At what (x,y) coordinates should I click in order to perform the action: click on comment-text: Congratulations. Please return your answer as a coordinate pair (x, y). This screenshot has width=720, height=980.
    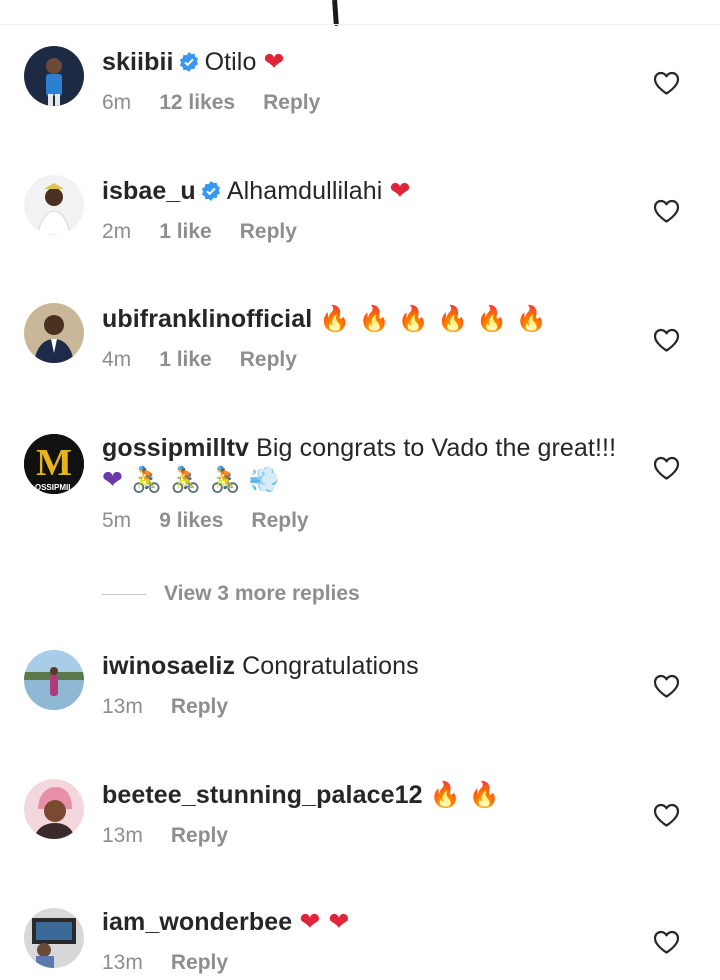
    Looking at the image, I should click on (330, 666).